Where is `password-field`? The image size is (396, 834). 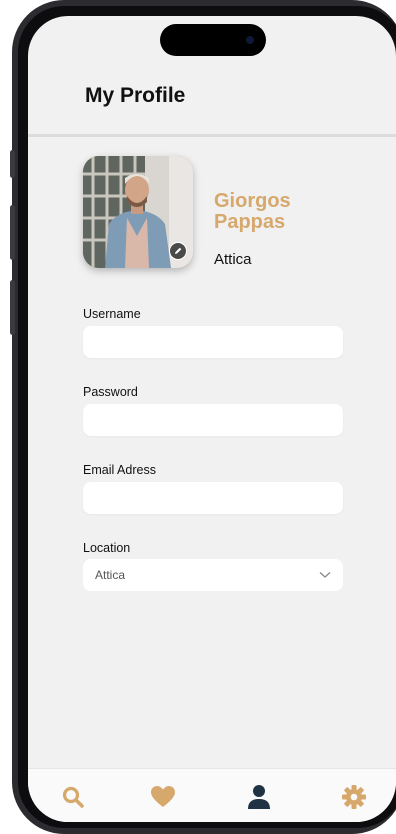
password-field is located at coordinates (213, 420).